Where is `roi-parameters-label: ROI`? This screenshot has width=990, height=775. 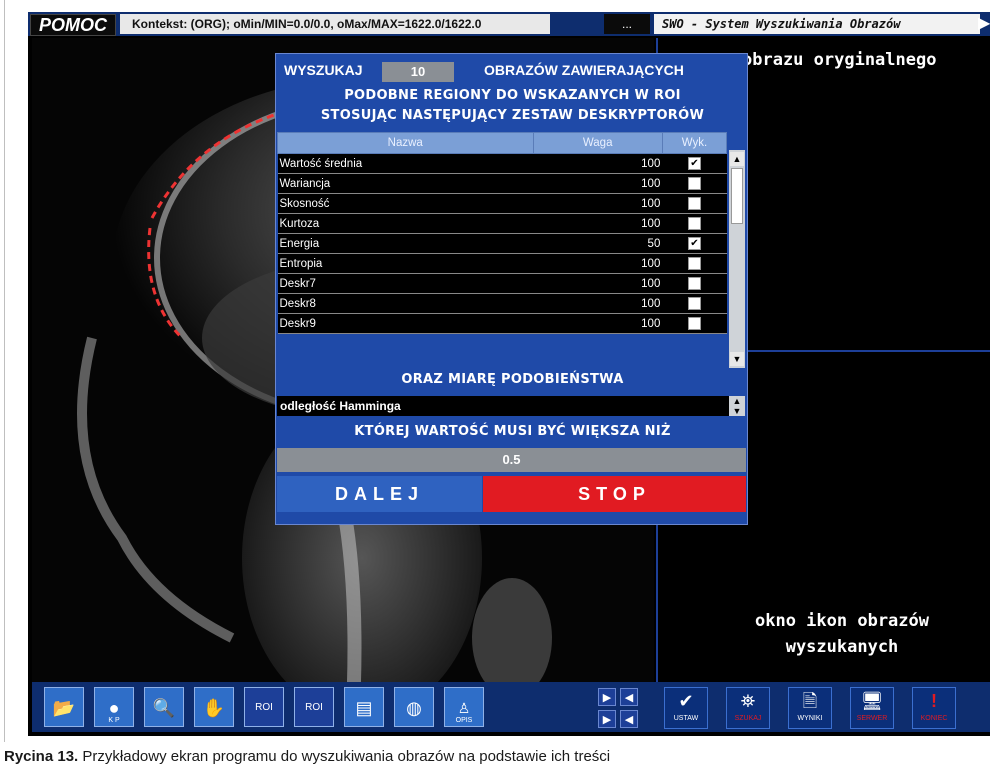
roi-parameters-label: ROI is located at coordinates (314, 707).